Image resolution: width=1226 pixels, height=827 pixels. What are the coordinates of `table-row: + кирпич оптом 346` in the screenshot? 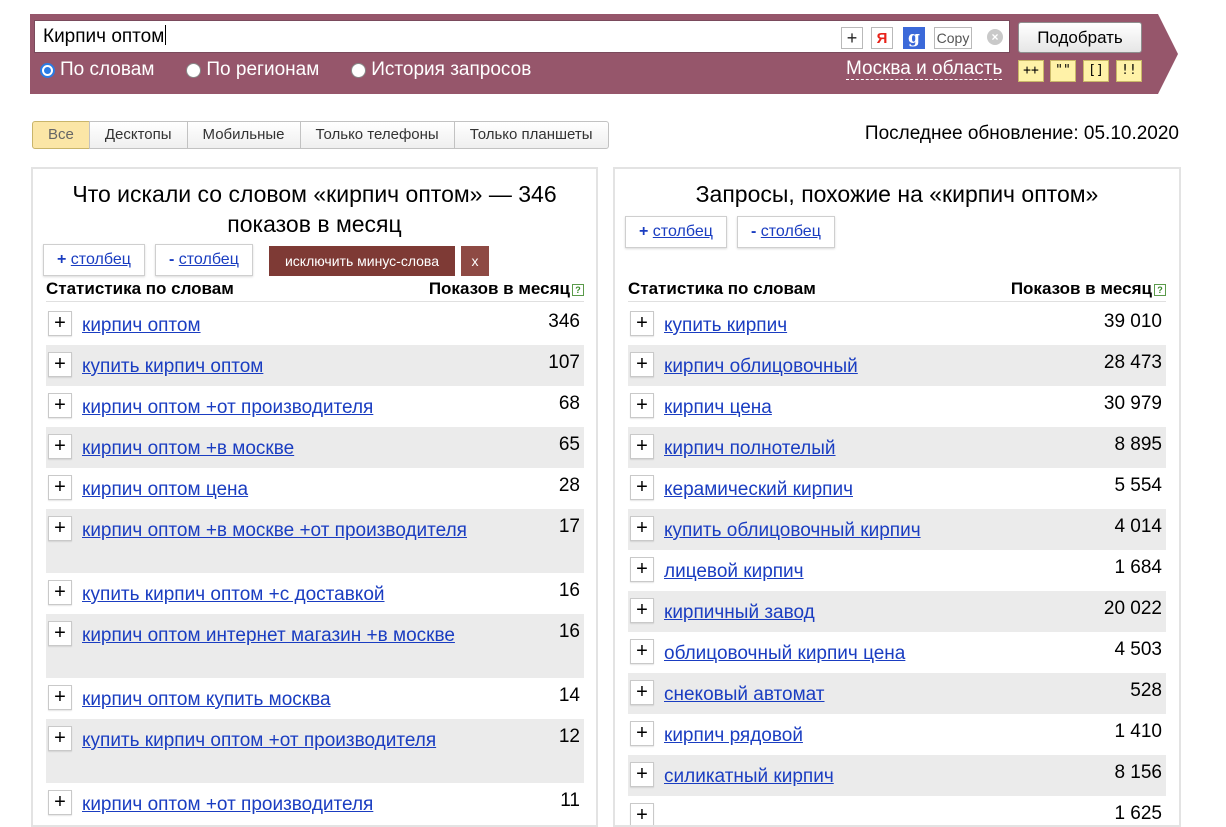 It's located at (315, 324).